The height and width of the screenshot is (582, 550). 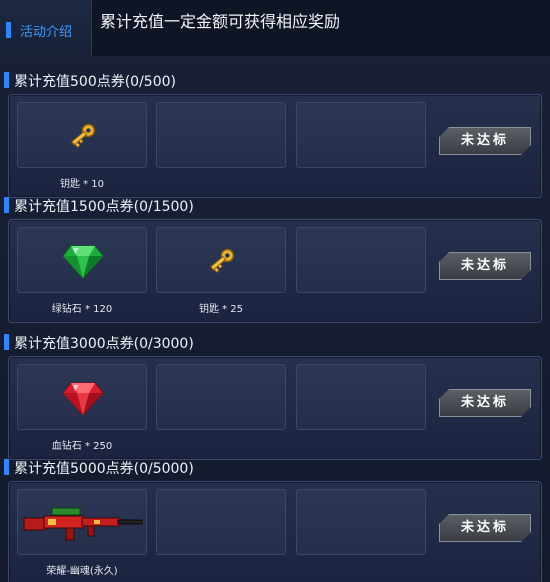 I want to click on tier-title: 累计充值500点券(0/500), so click(x=95, y=82).